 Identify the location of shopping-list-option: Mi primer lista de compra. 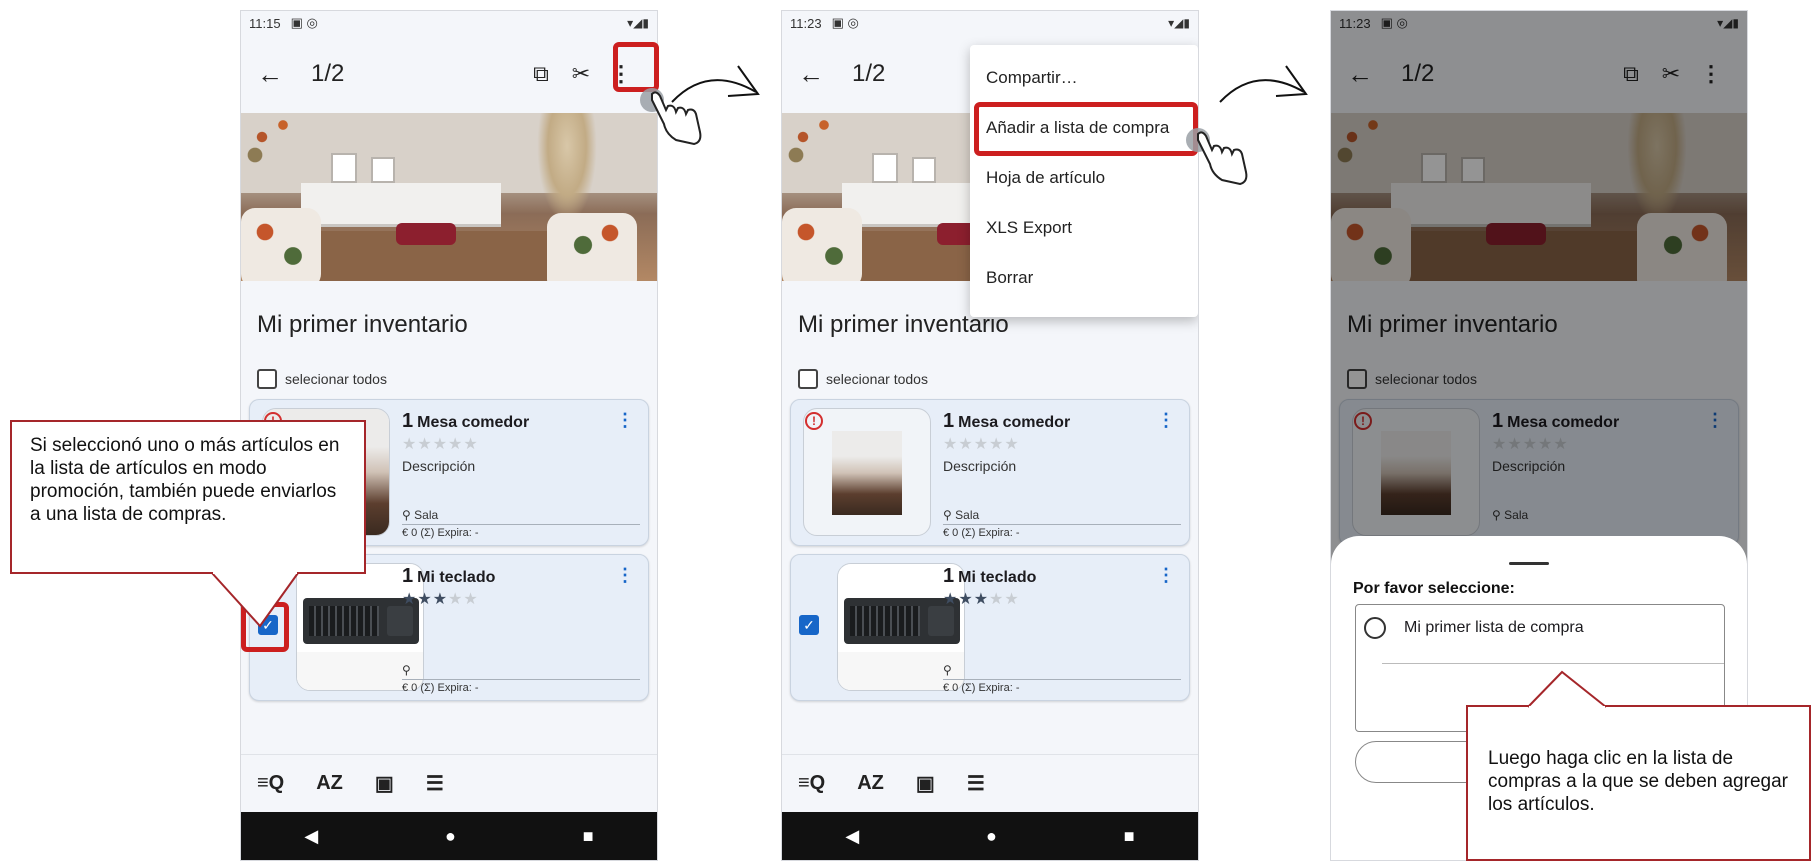
(1474, 628).